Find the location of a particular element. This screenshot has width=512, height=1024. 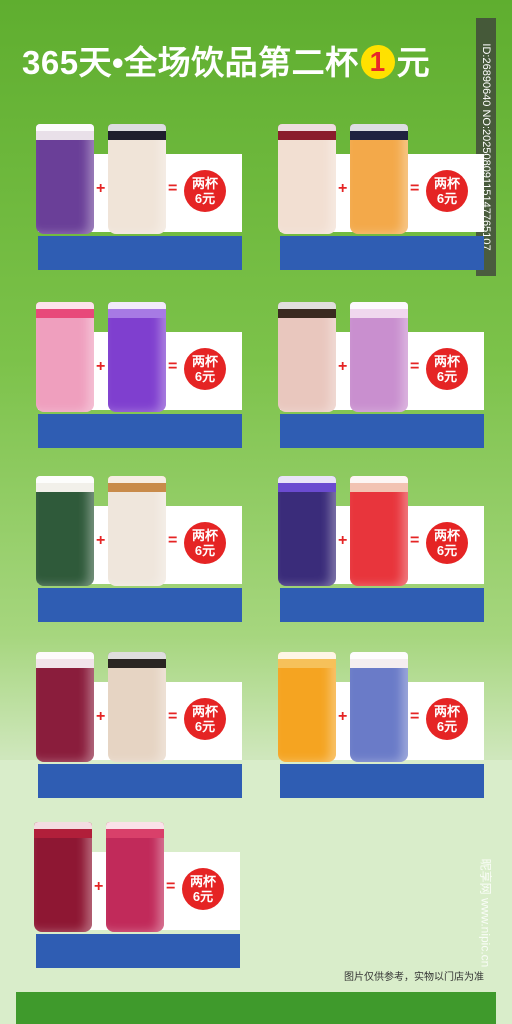

drink-card-6: + = 两杯 6元 is located at coordinates (381, 546).